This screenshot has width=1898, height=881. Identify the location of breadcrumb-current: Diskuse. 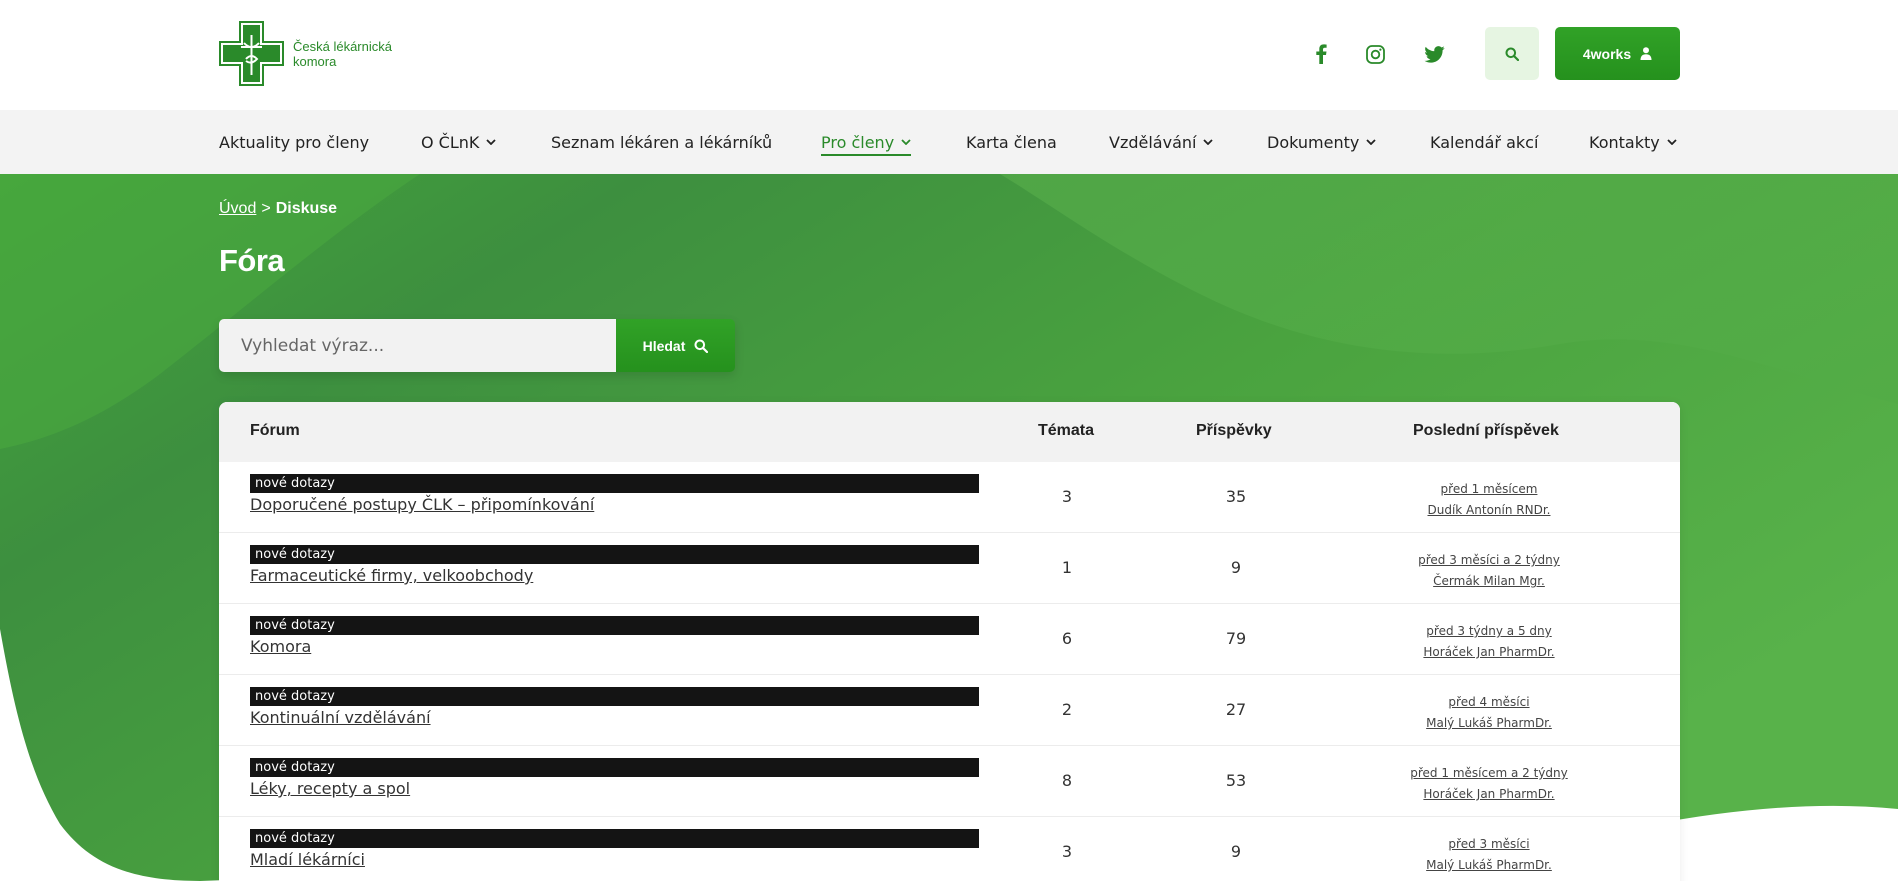
(306, 208).